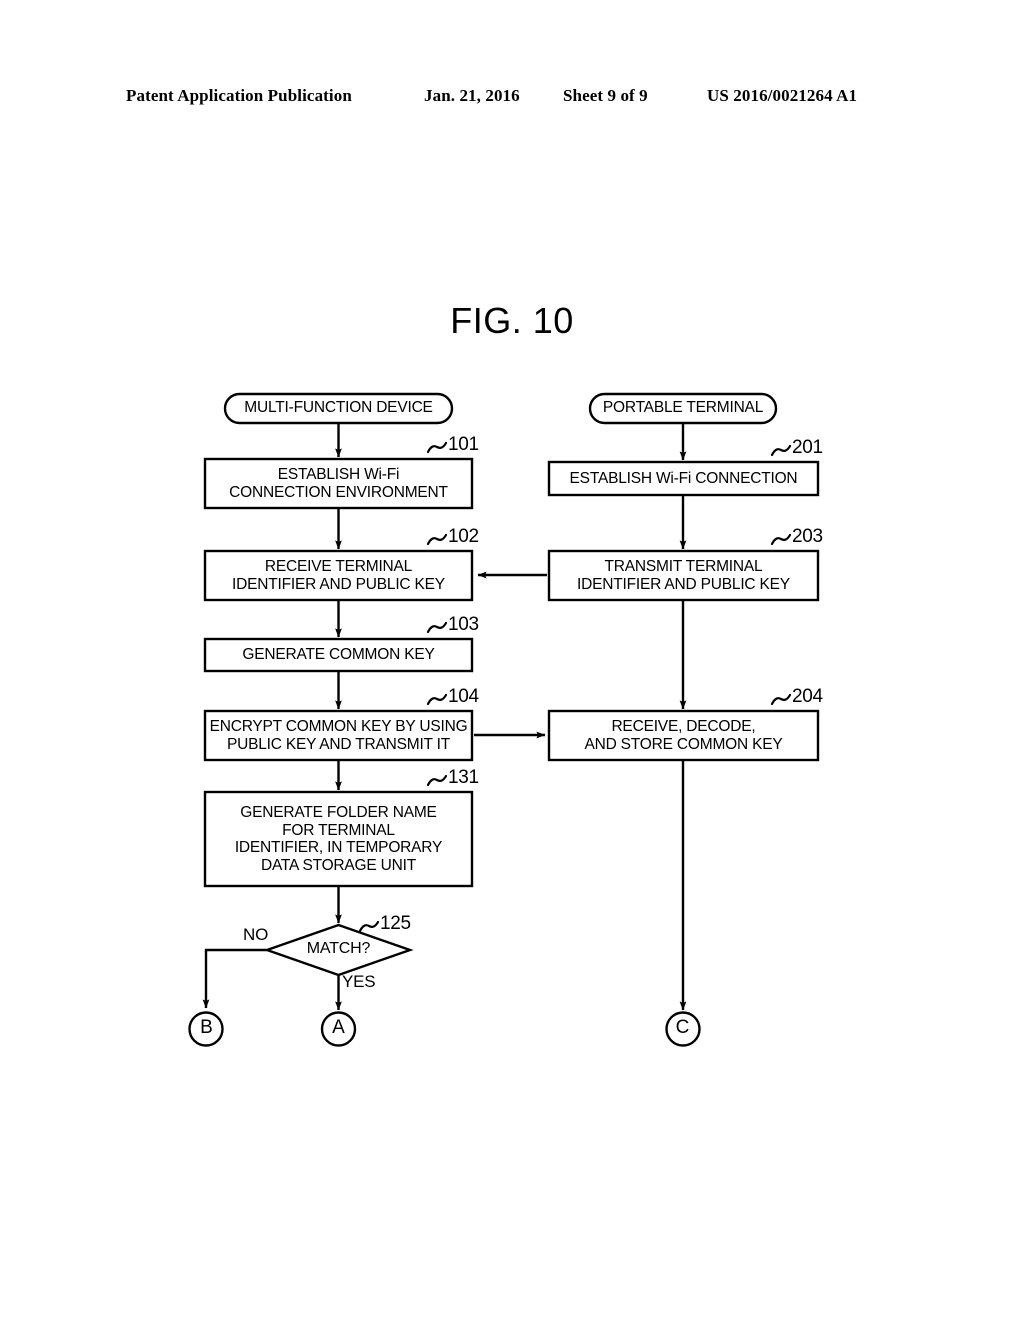 The height and width of the screenshot is (1320, 1024). Describe the element at coordinates (463, 536) in the screenshot. I see `ref-num-102: 102` at that location.